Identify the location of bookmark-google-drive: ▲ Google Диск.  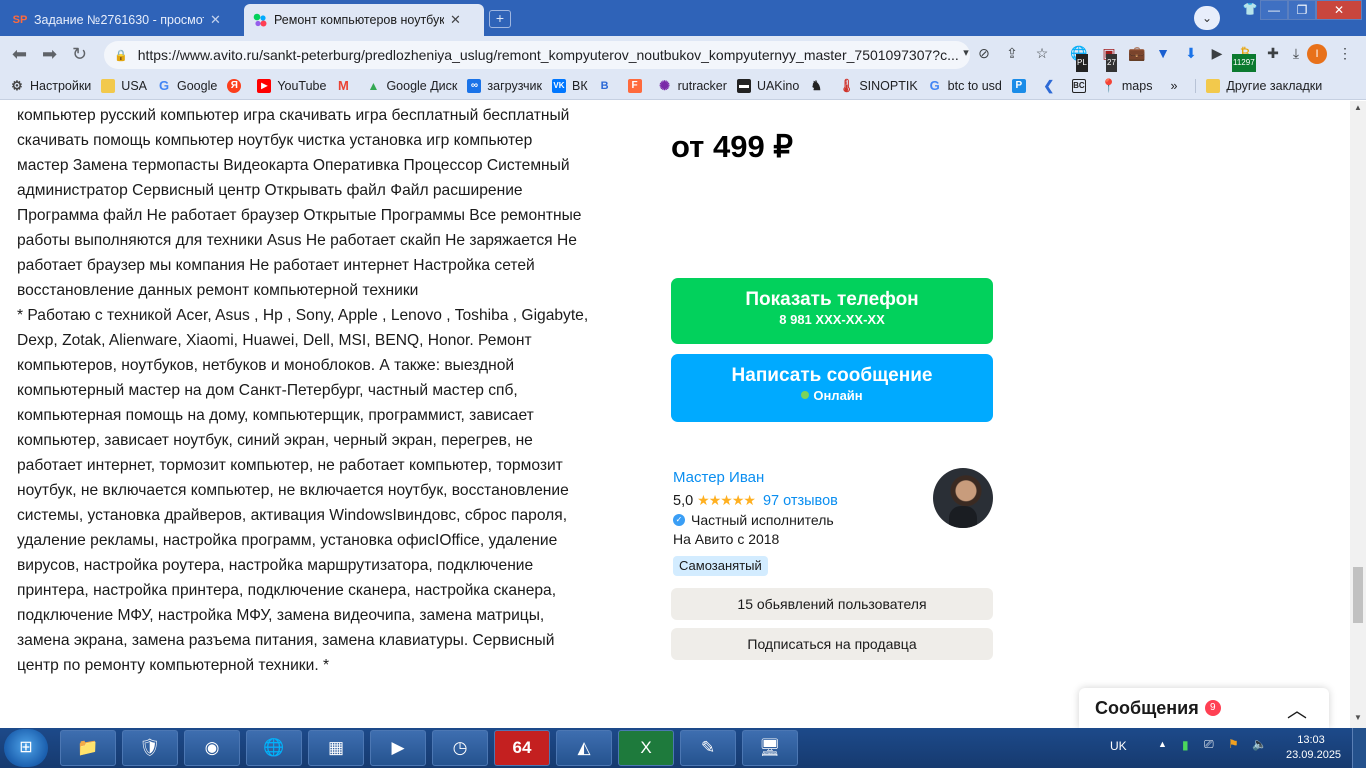
(411, 86).